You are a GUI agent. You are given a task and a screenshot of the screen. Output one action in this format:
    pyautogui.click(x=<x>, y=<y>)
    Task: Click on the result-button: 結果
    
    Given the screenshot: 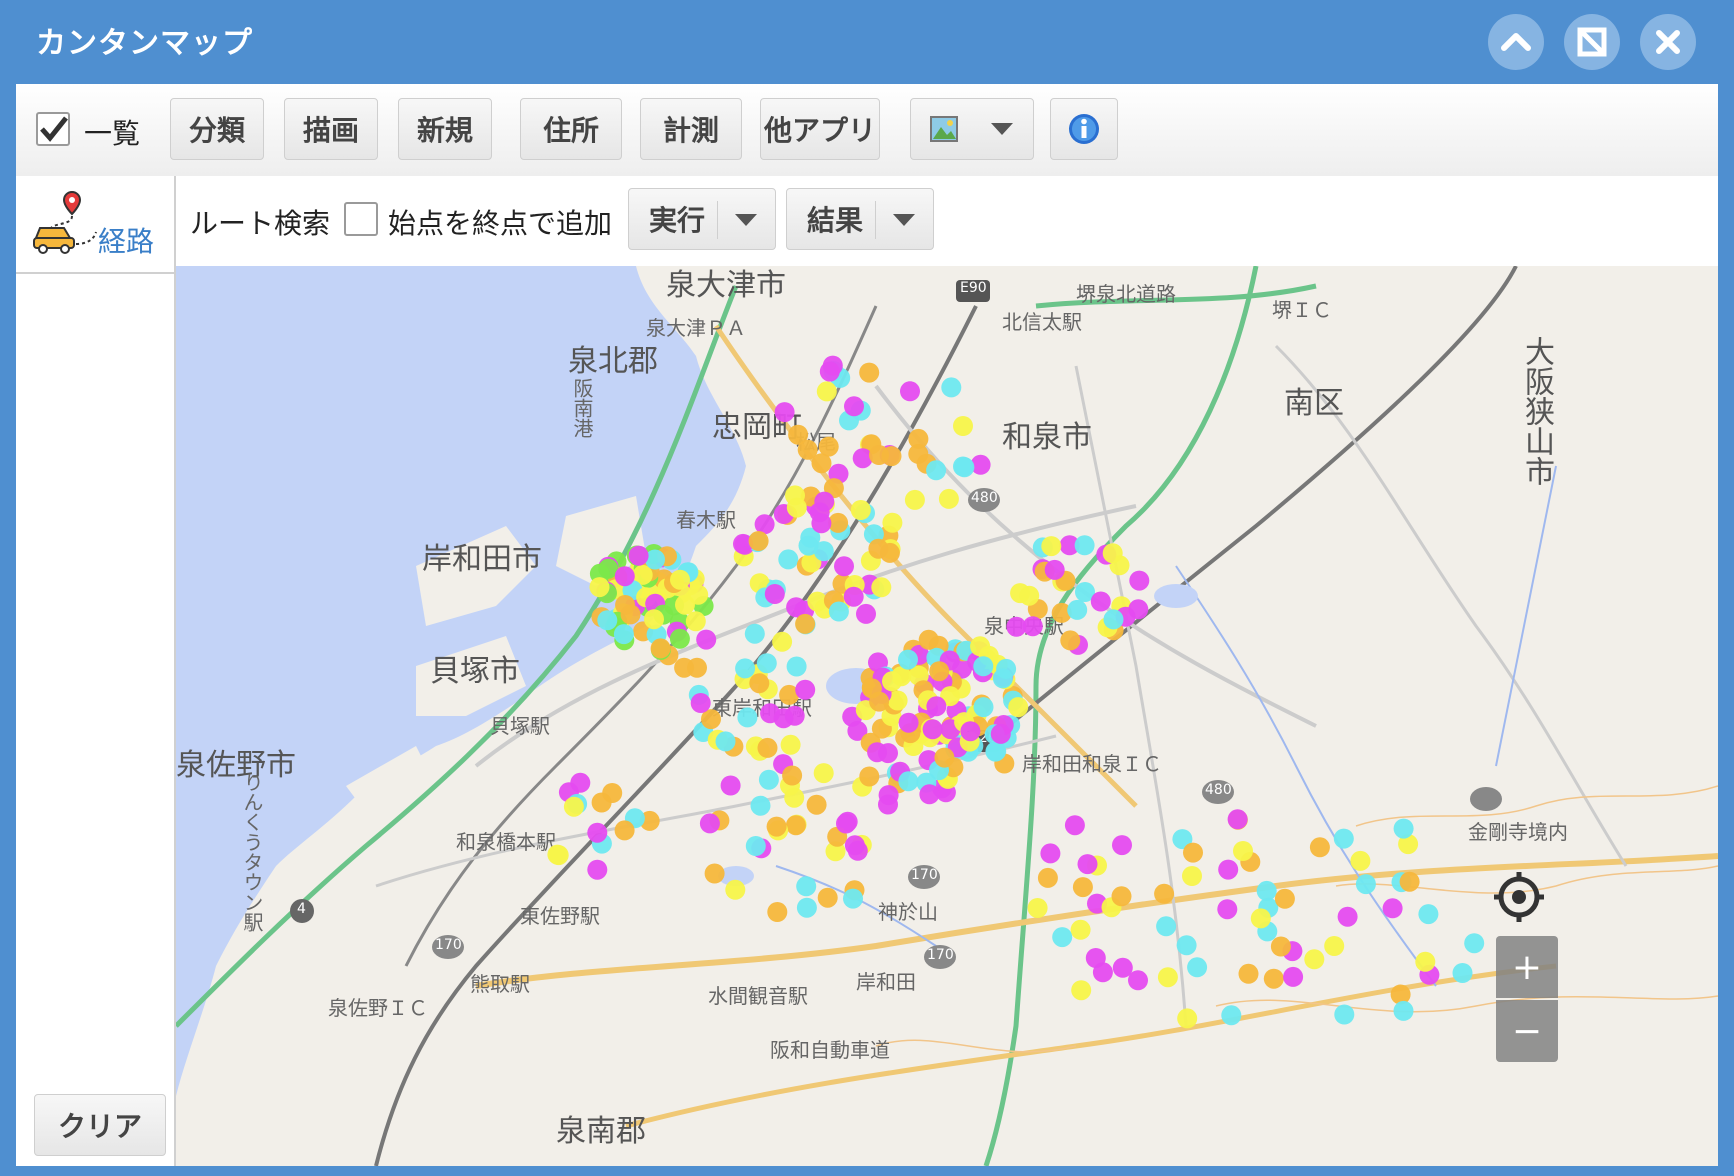 What is the action you would take?
    pyautogui.click(x=860, y=219)
    